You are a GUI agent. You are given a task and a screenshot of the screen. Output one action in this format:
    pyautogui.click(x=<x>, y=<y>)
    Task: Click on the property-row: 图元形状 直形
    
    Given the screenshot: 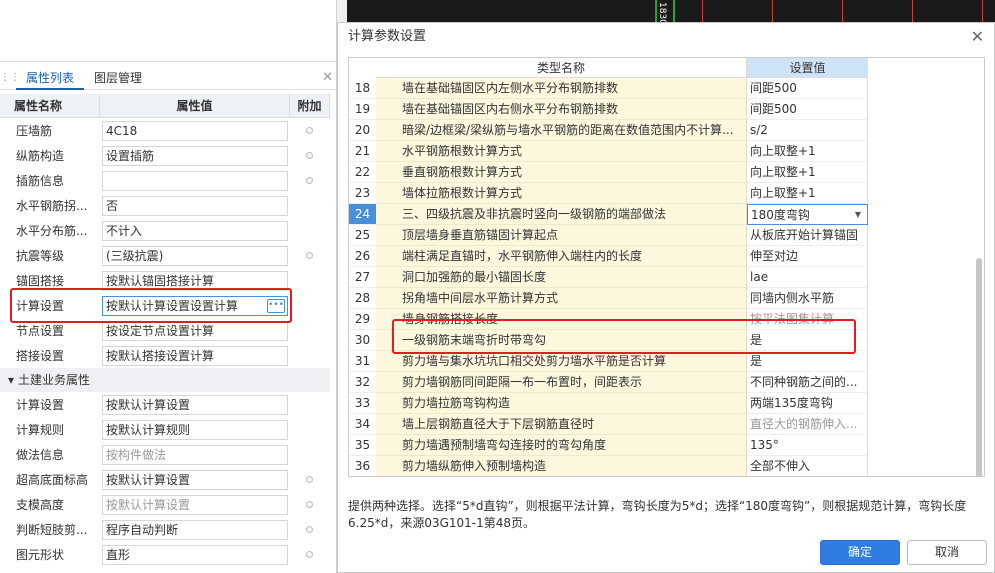 What is the action you would take?
    pyautogui.click(x=165, y=554)
    